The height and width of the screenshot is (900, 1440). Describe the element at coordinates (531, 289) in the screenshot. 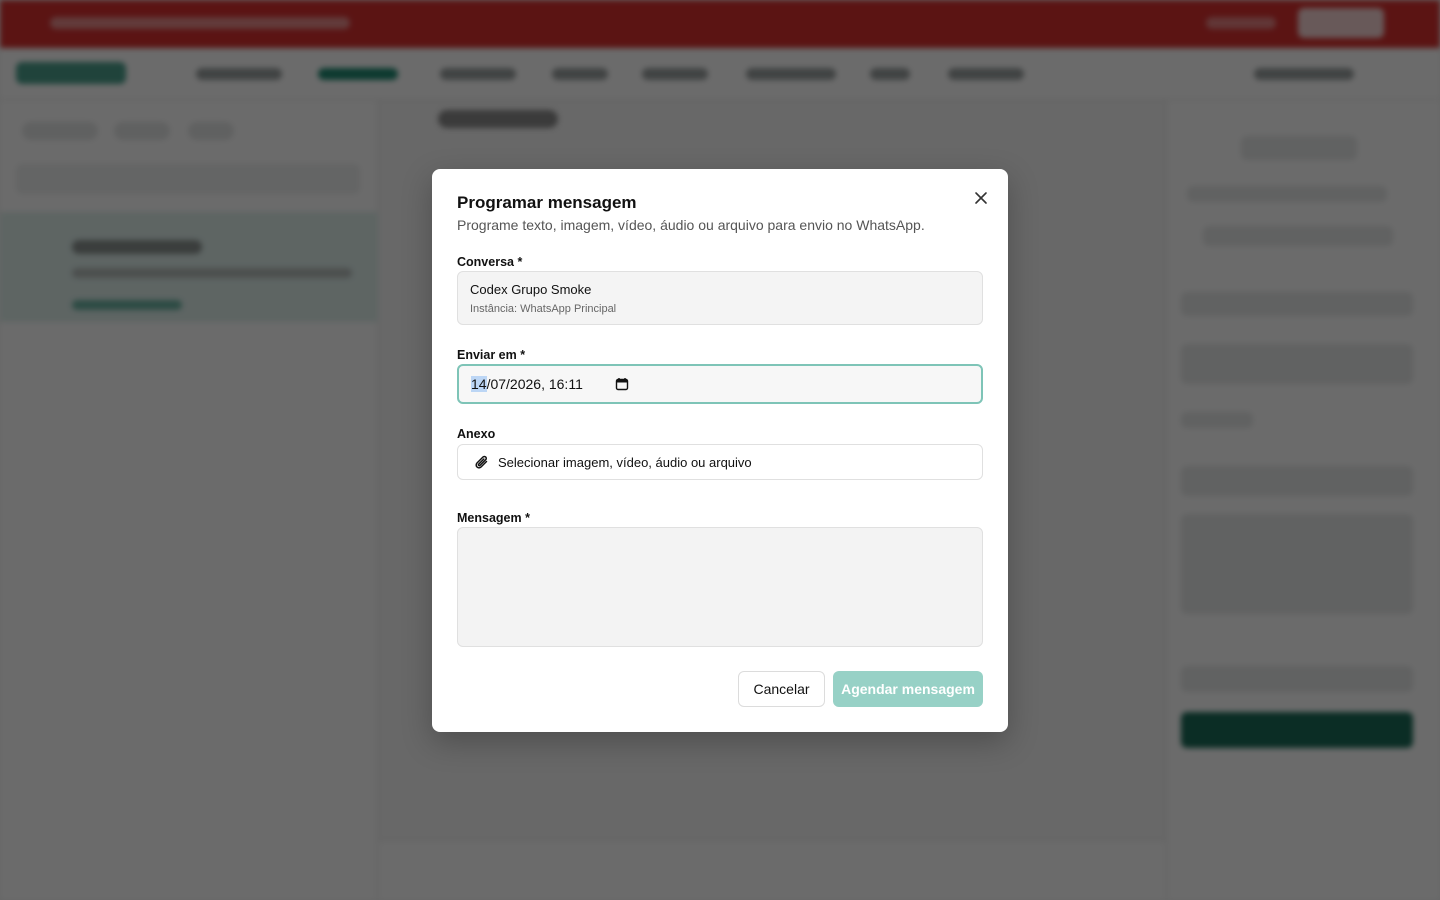

I see `conversation-name: Codex Grupo Smoke` at that location.